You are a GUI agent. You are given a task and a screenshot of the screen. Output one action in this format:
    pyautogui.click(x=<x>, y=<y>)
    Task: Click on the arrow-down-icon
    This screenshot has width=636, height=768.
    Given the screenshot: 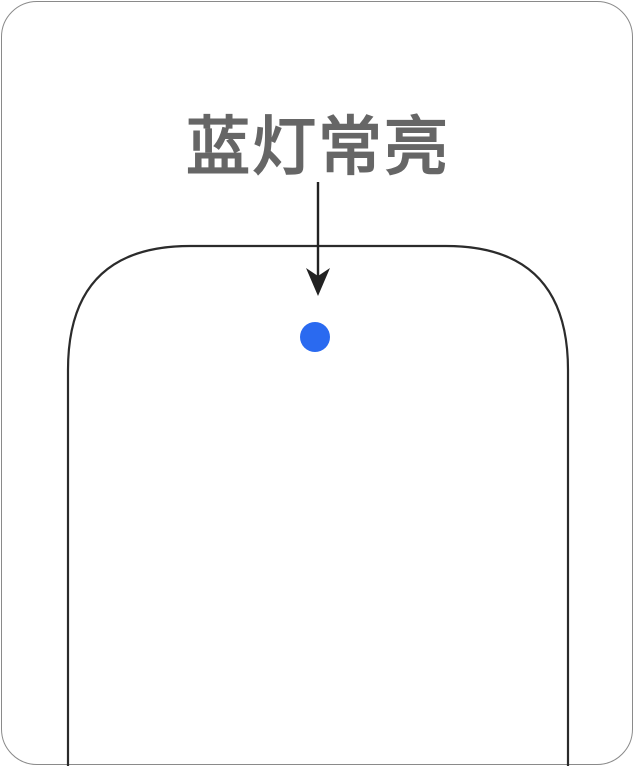 What is the action you would take?
    pyautogui.click(x=318, y=239)
    